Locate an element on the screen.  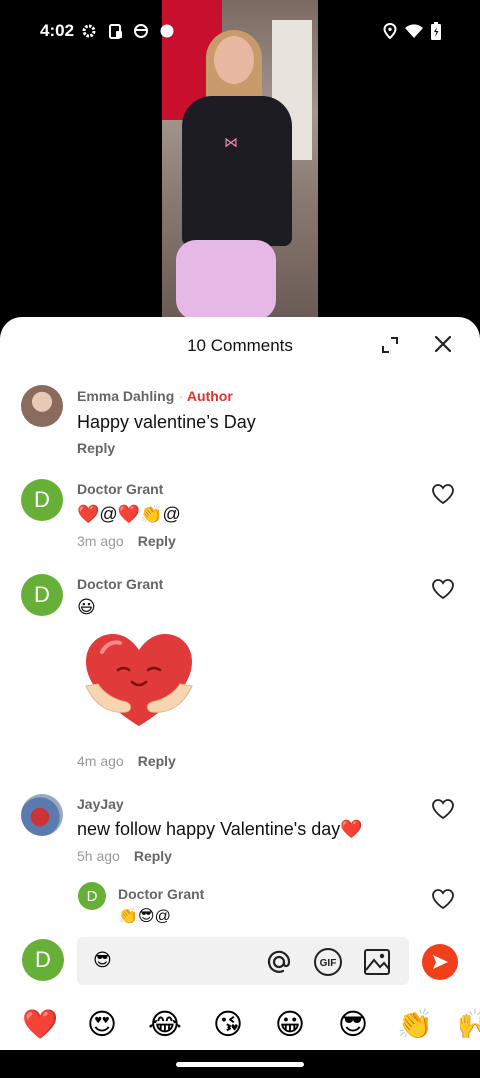
comment-author: Emma Dahling · Author is located at coordinates (155, 396).